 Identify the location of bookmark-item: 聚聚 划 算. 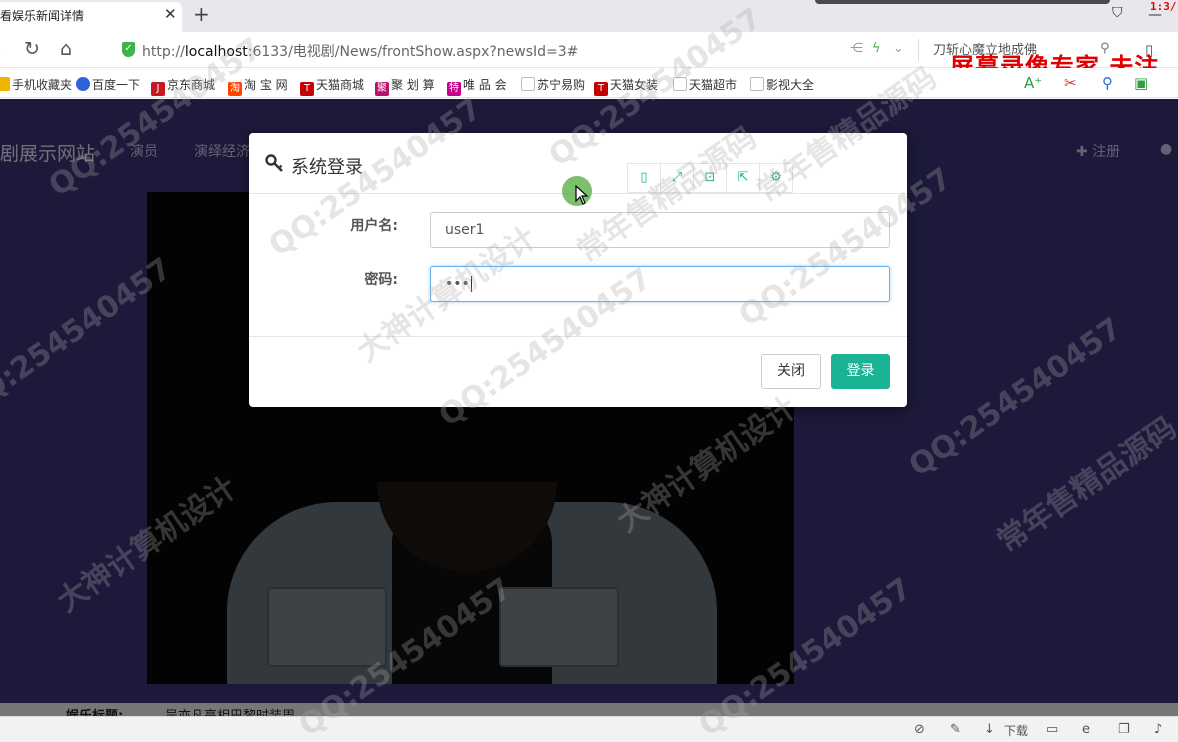
(405, 86).